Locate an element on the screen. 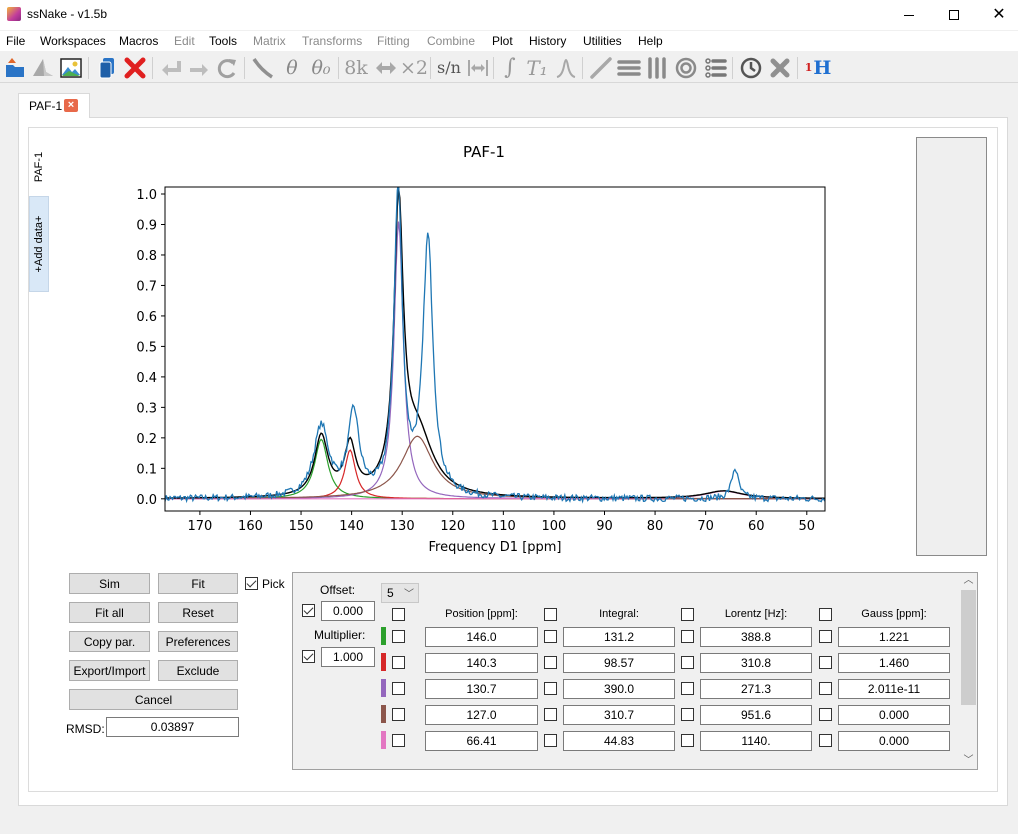 This screenshot has height=834, width=1018. parameter-scrollbar: ︿ ﹀ is located at coordinates (968, 671).